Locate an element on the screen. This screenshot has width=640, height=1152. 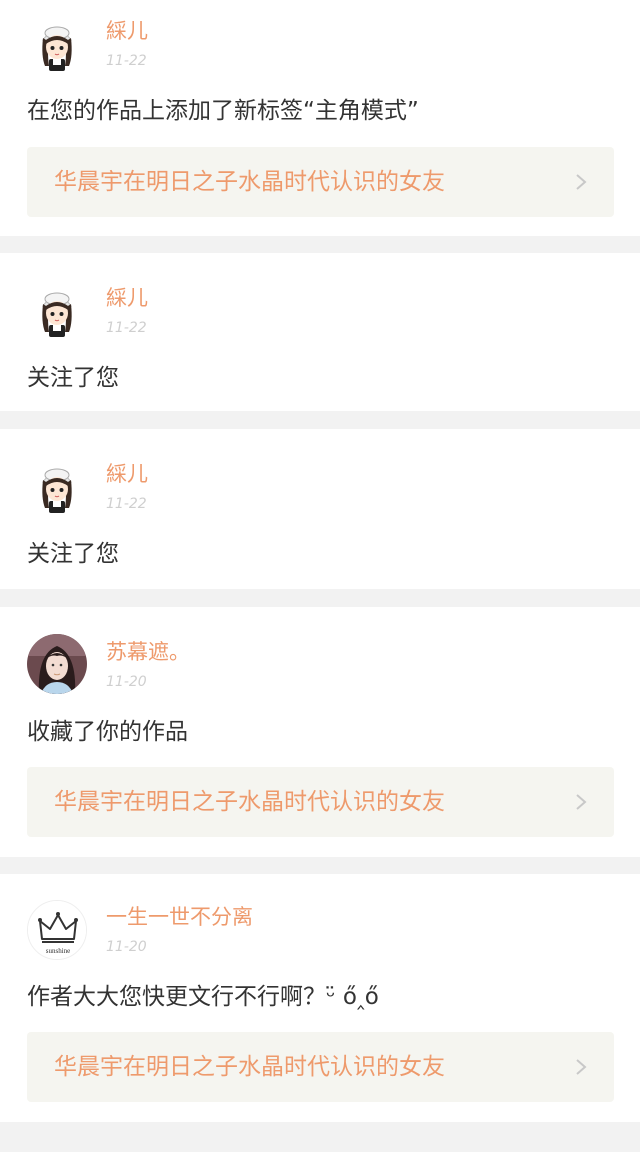
notification-text: 收藏了你的作品 is located at coordinates (107, 732).